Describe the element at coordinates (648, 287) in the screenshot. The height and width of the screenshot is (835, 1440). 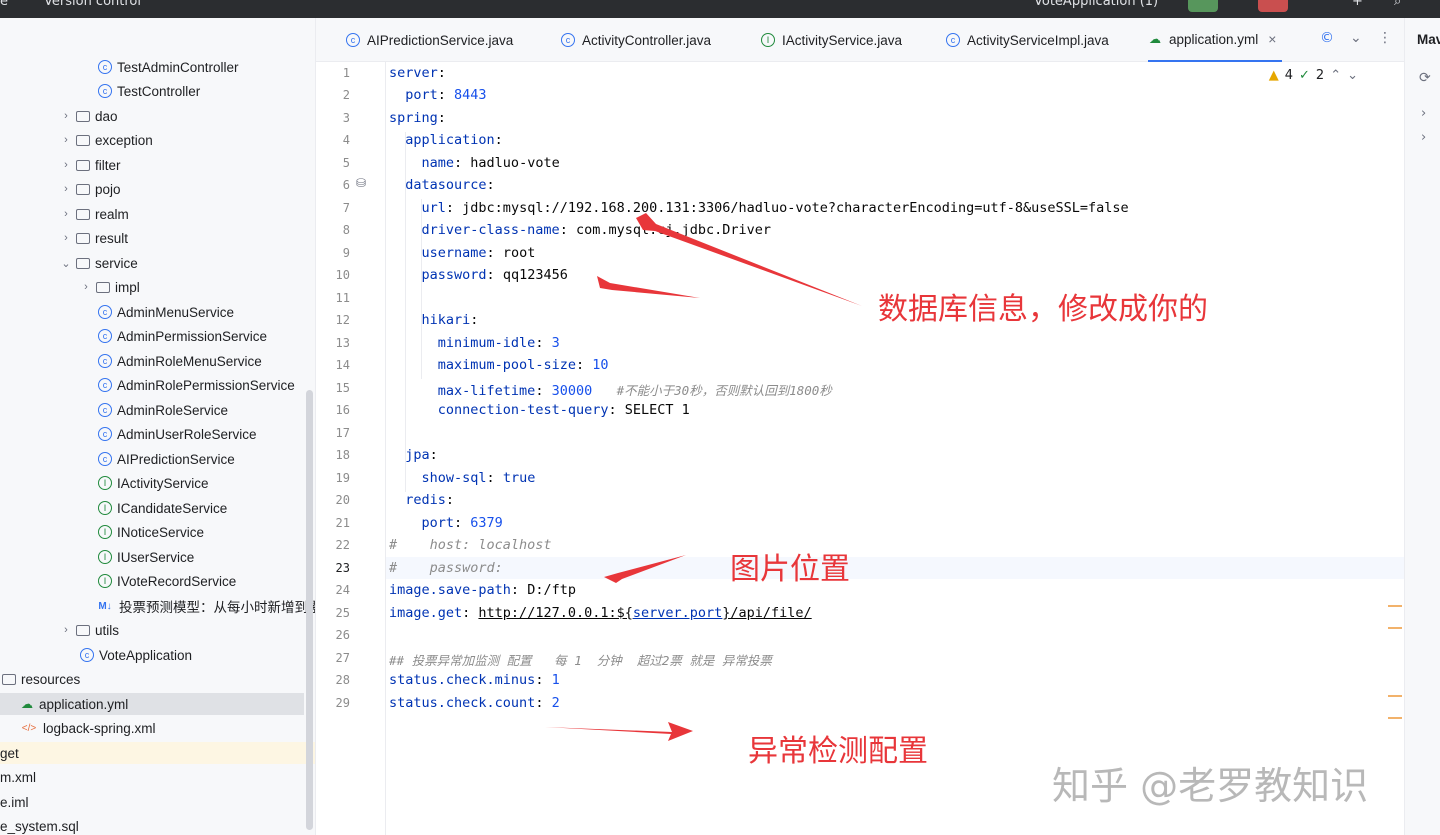
I see `arrow-db-password` at that location.